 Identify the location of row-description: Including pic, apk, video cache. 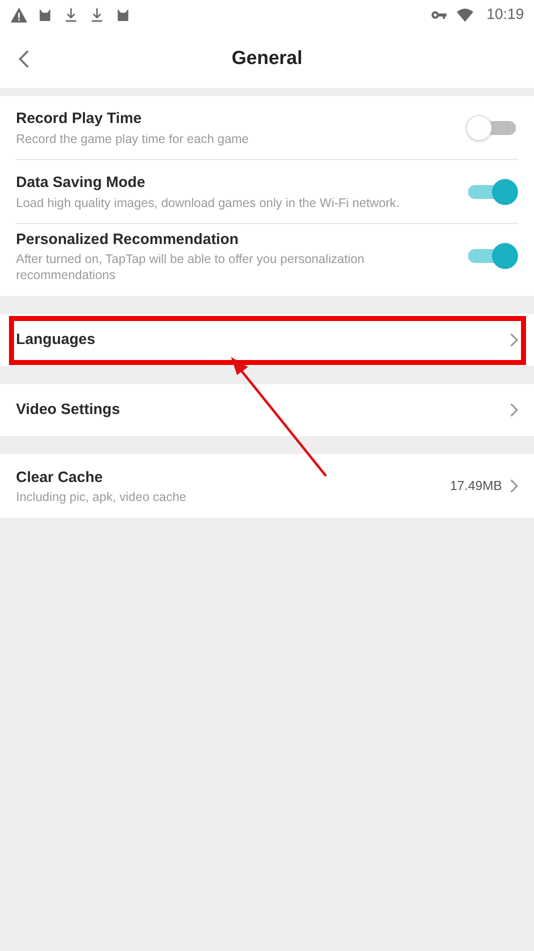
(102, 497).